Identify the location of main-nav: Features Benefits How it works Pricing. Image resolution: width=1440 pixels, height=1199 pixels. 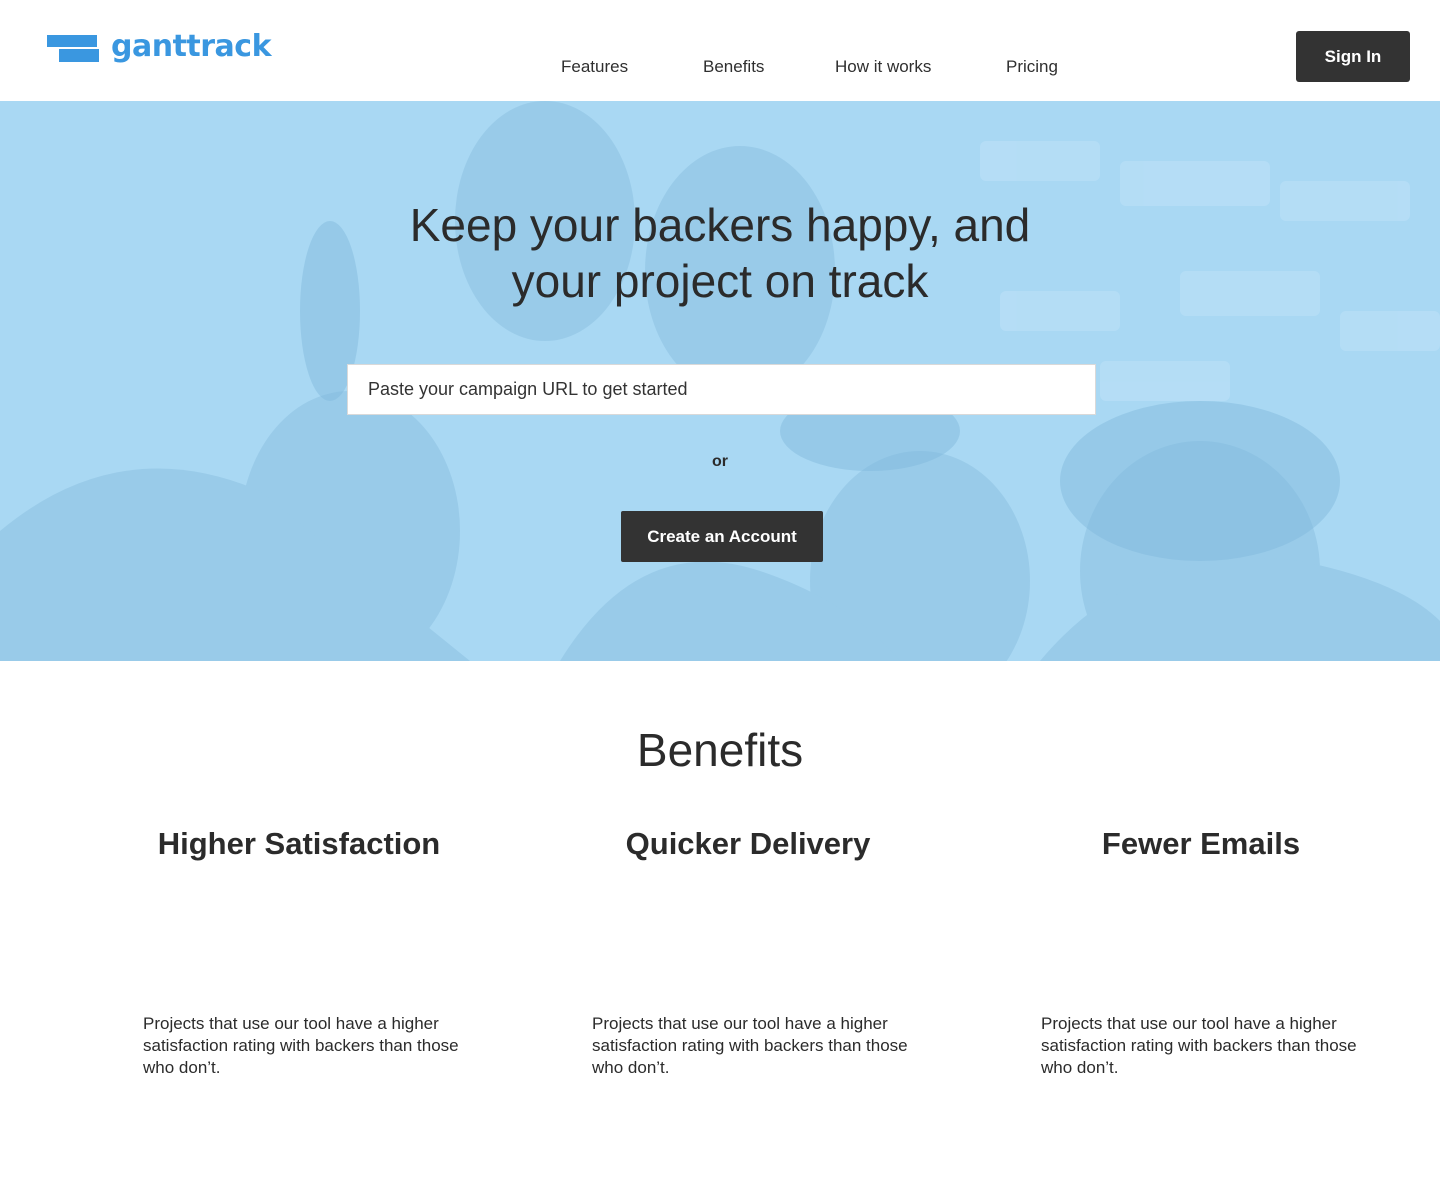
(720, 68).